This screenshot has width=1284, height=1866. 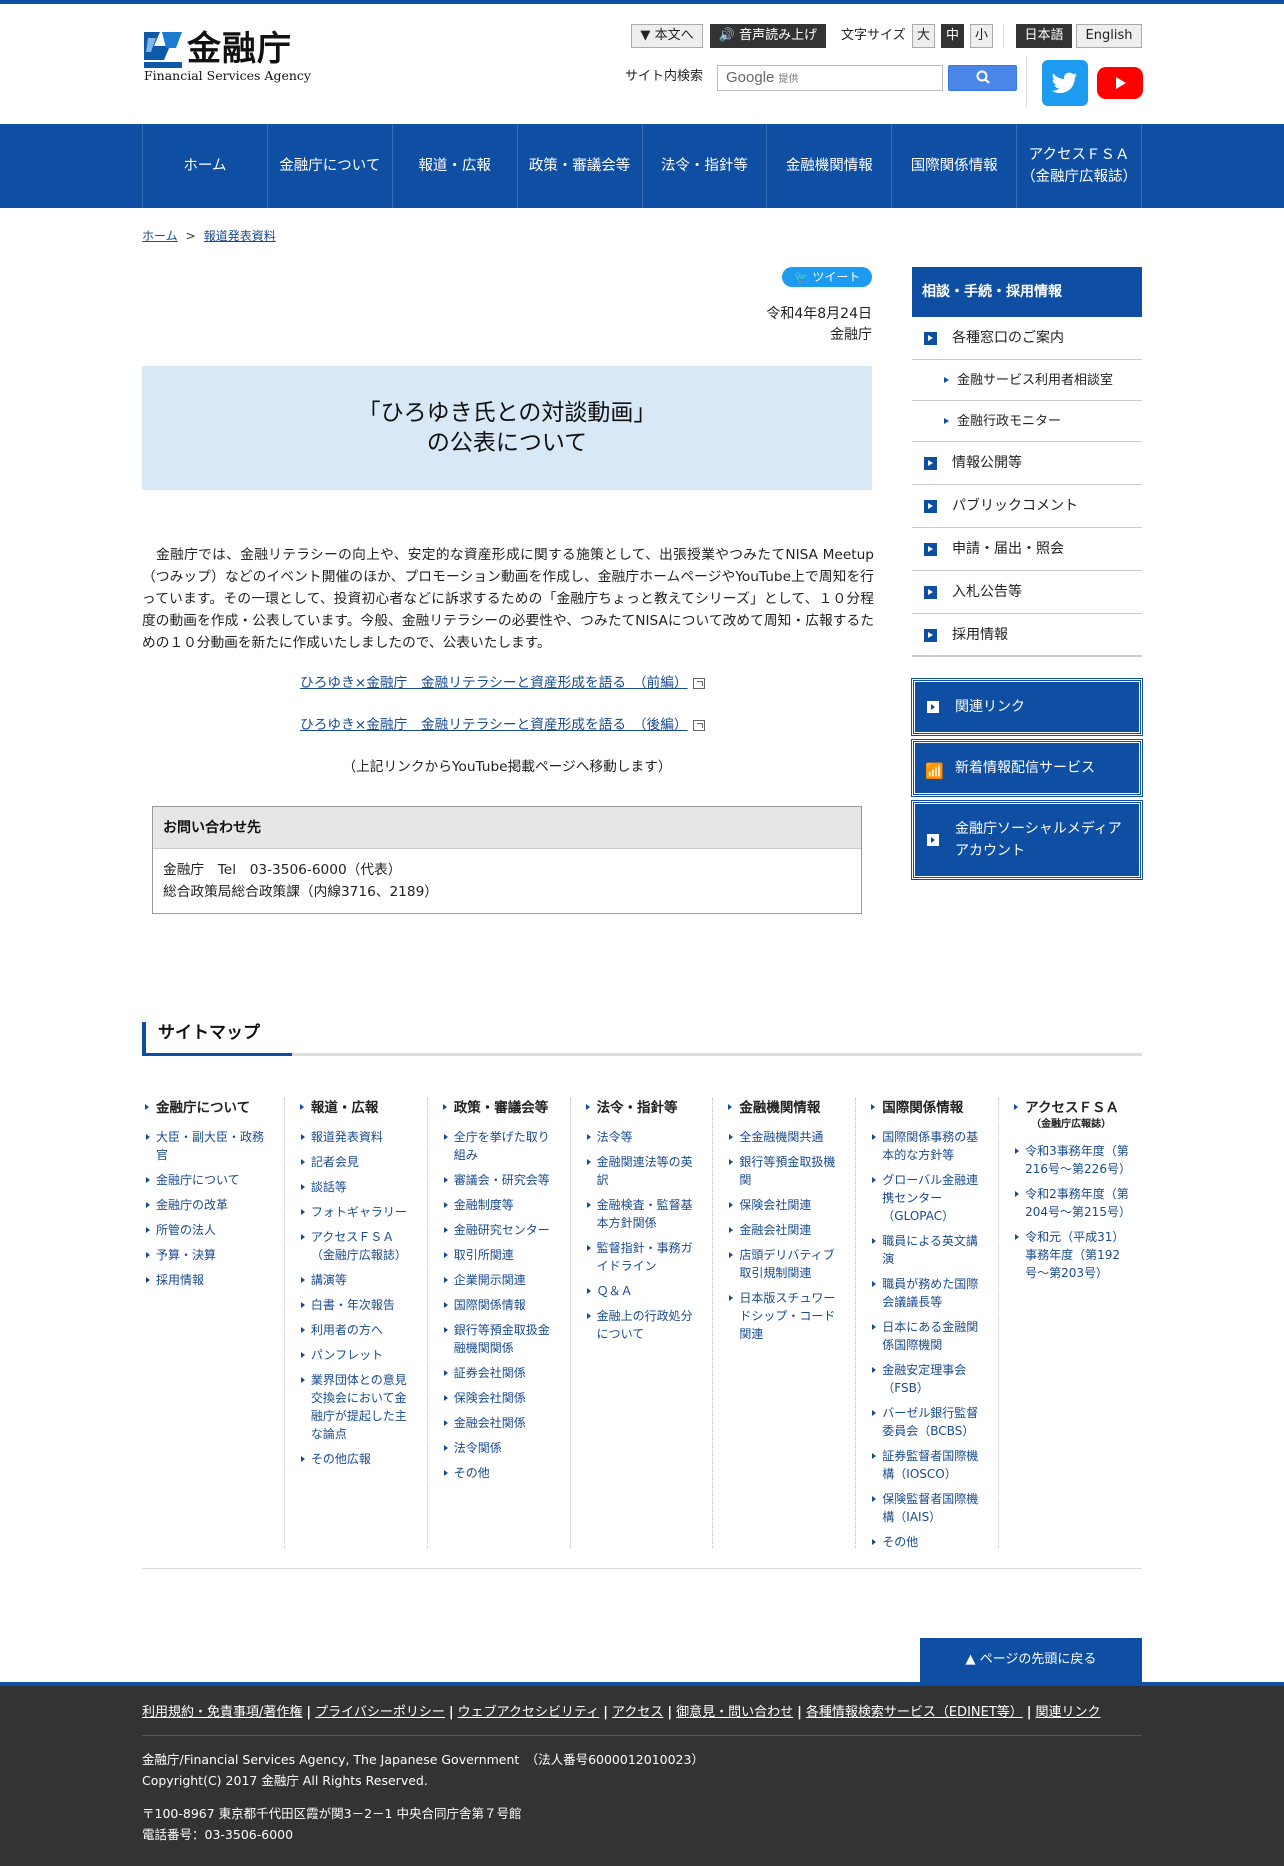 I want to click on sitemap-link: 談話等, so click(x=358, y=1187).